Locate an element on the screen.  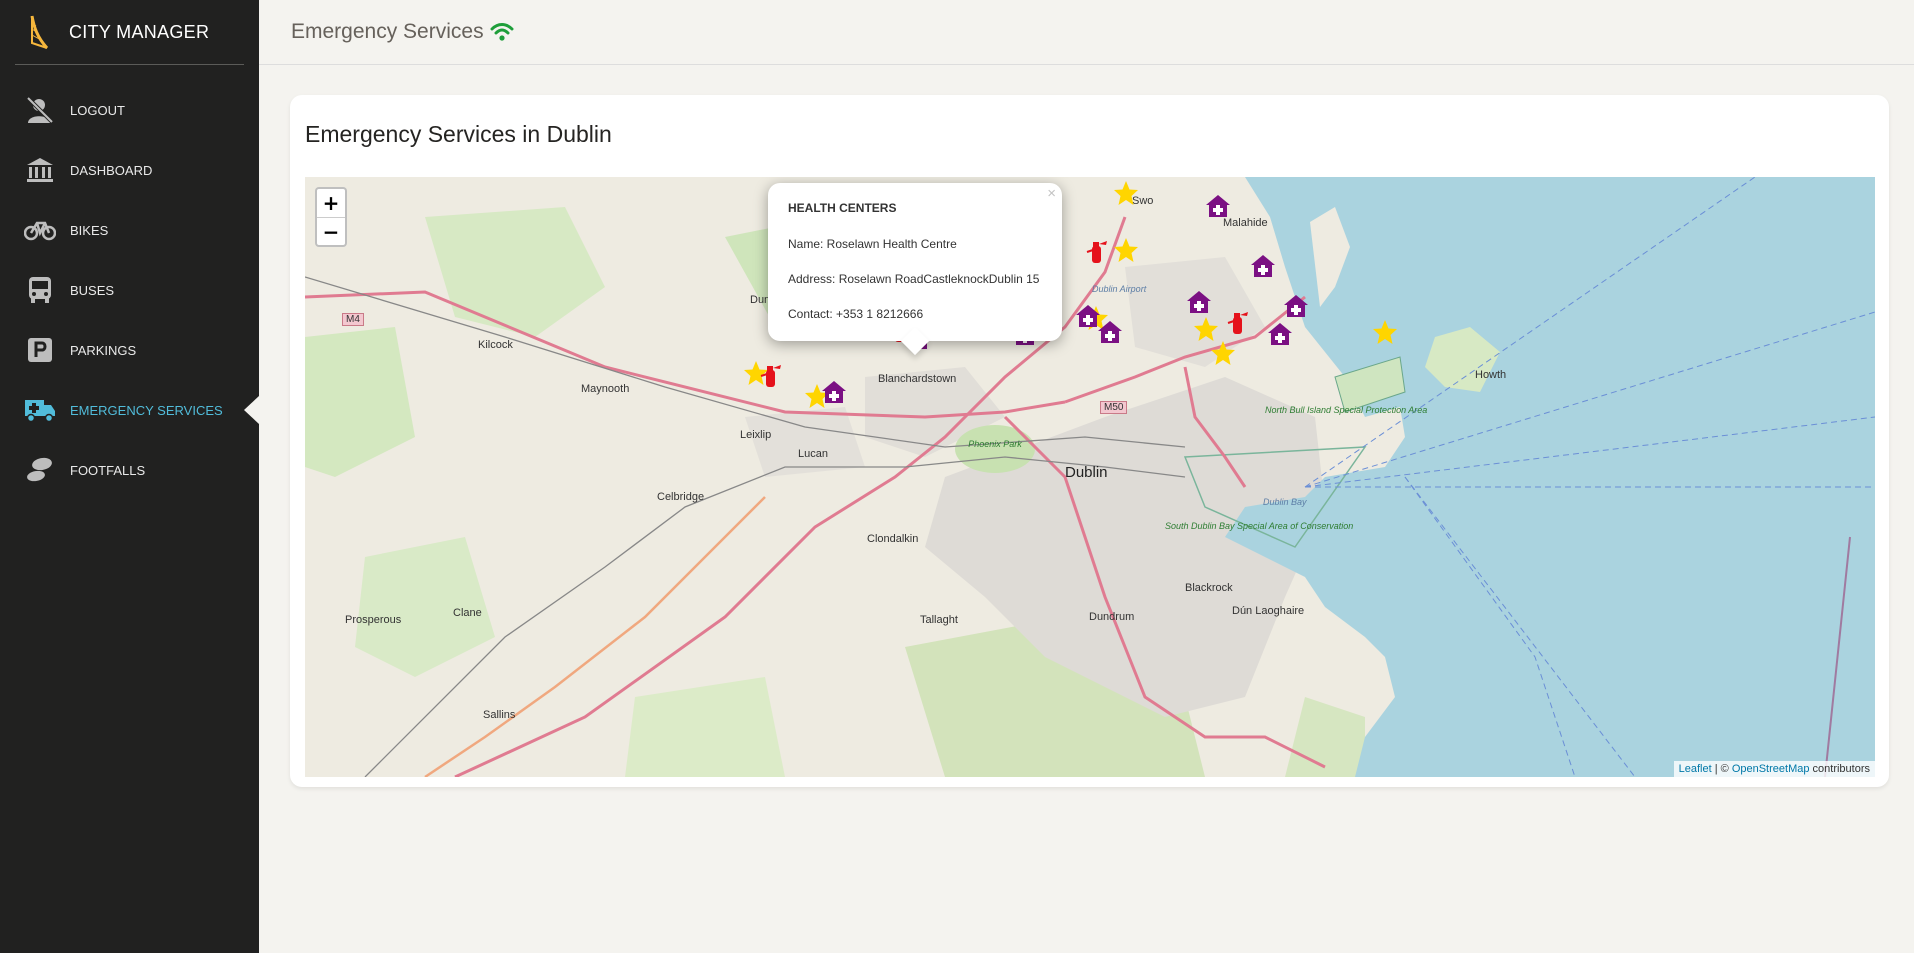
zoom-in-button: + is located at coordinates (331, 203).